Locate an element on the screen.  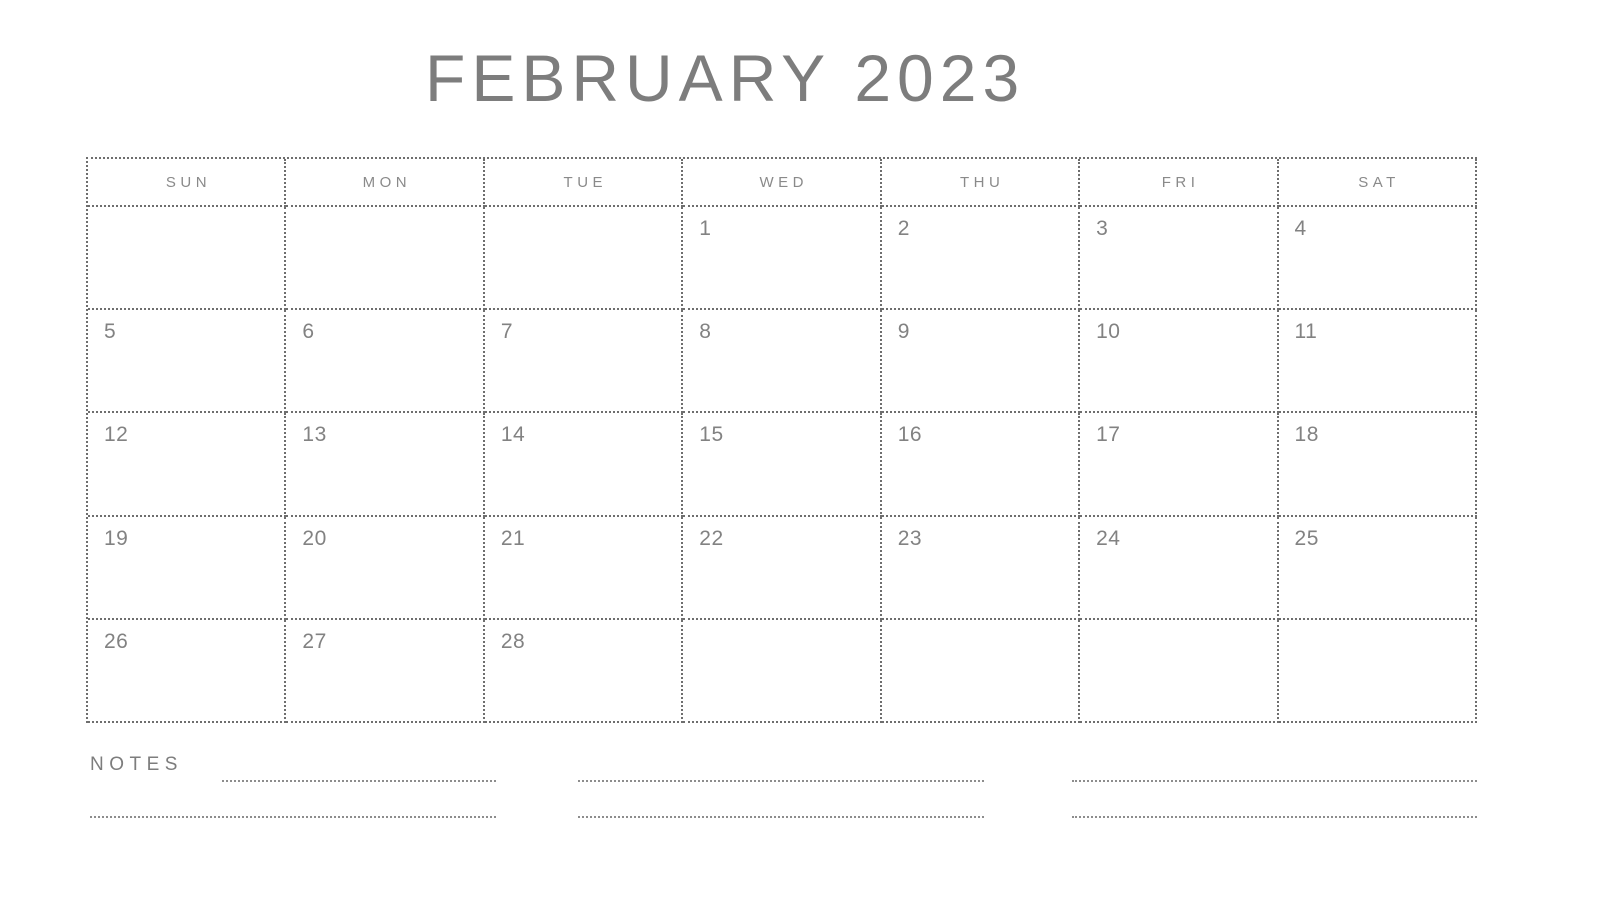
week-row: 26 27 28 is located at coordinates (782, 671).